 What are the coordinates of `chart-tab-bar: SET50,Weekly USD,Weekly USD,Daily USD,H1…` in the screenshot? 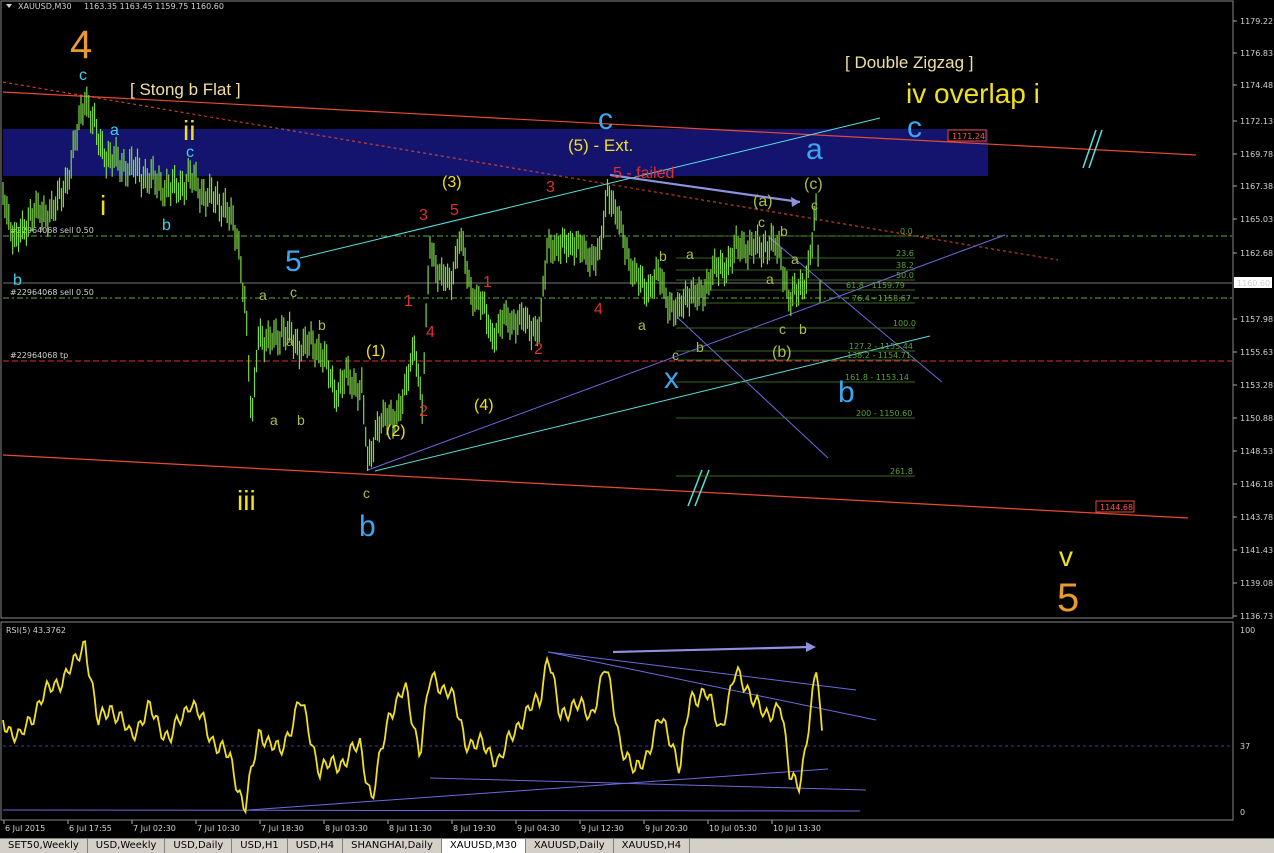 It's located at (637, 845).